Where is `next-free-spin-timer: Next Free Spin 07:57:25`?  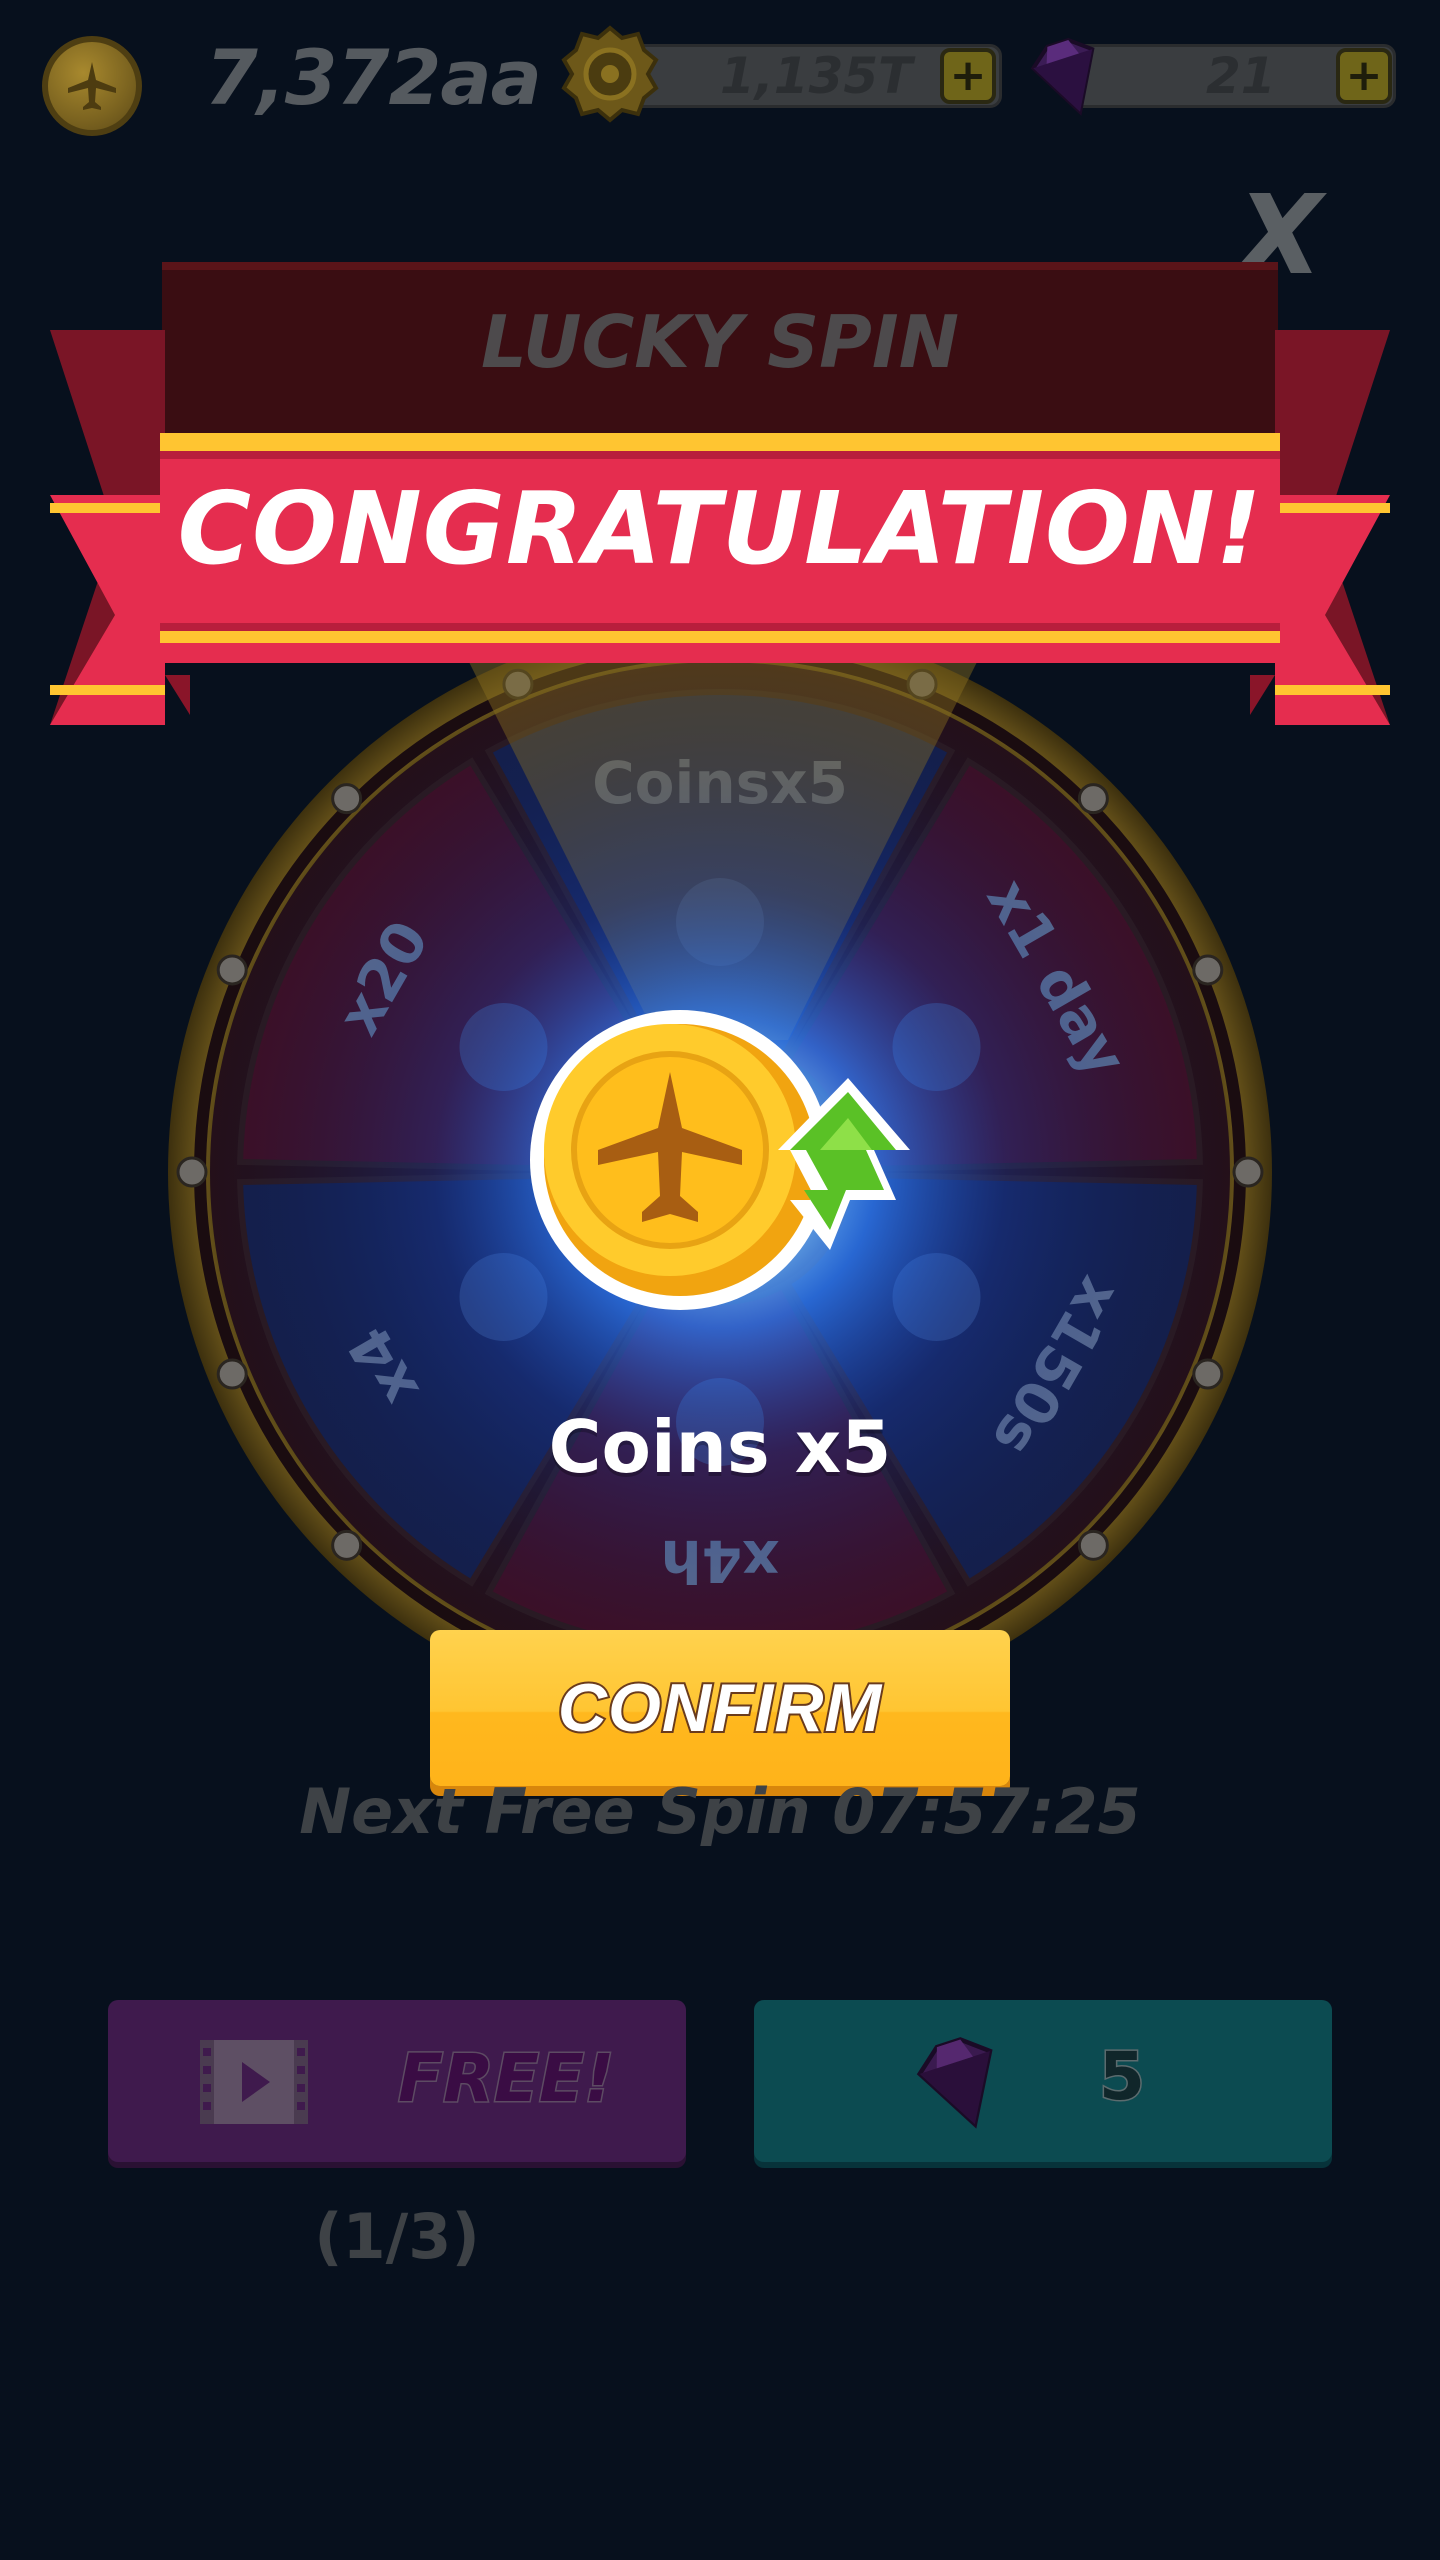
next-free-spin-timer: Next Free Spin 07:57:25 is located at coordinates (720, 1811).